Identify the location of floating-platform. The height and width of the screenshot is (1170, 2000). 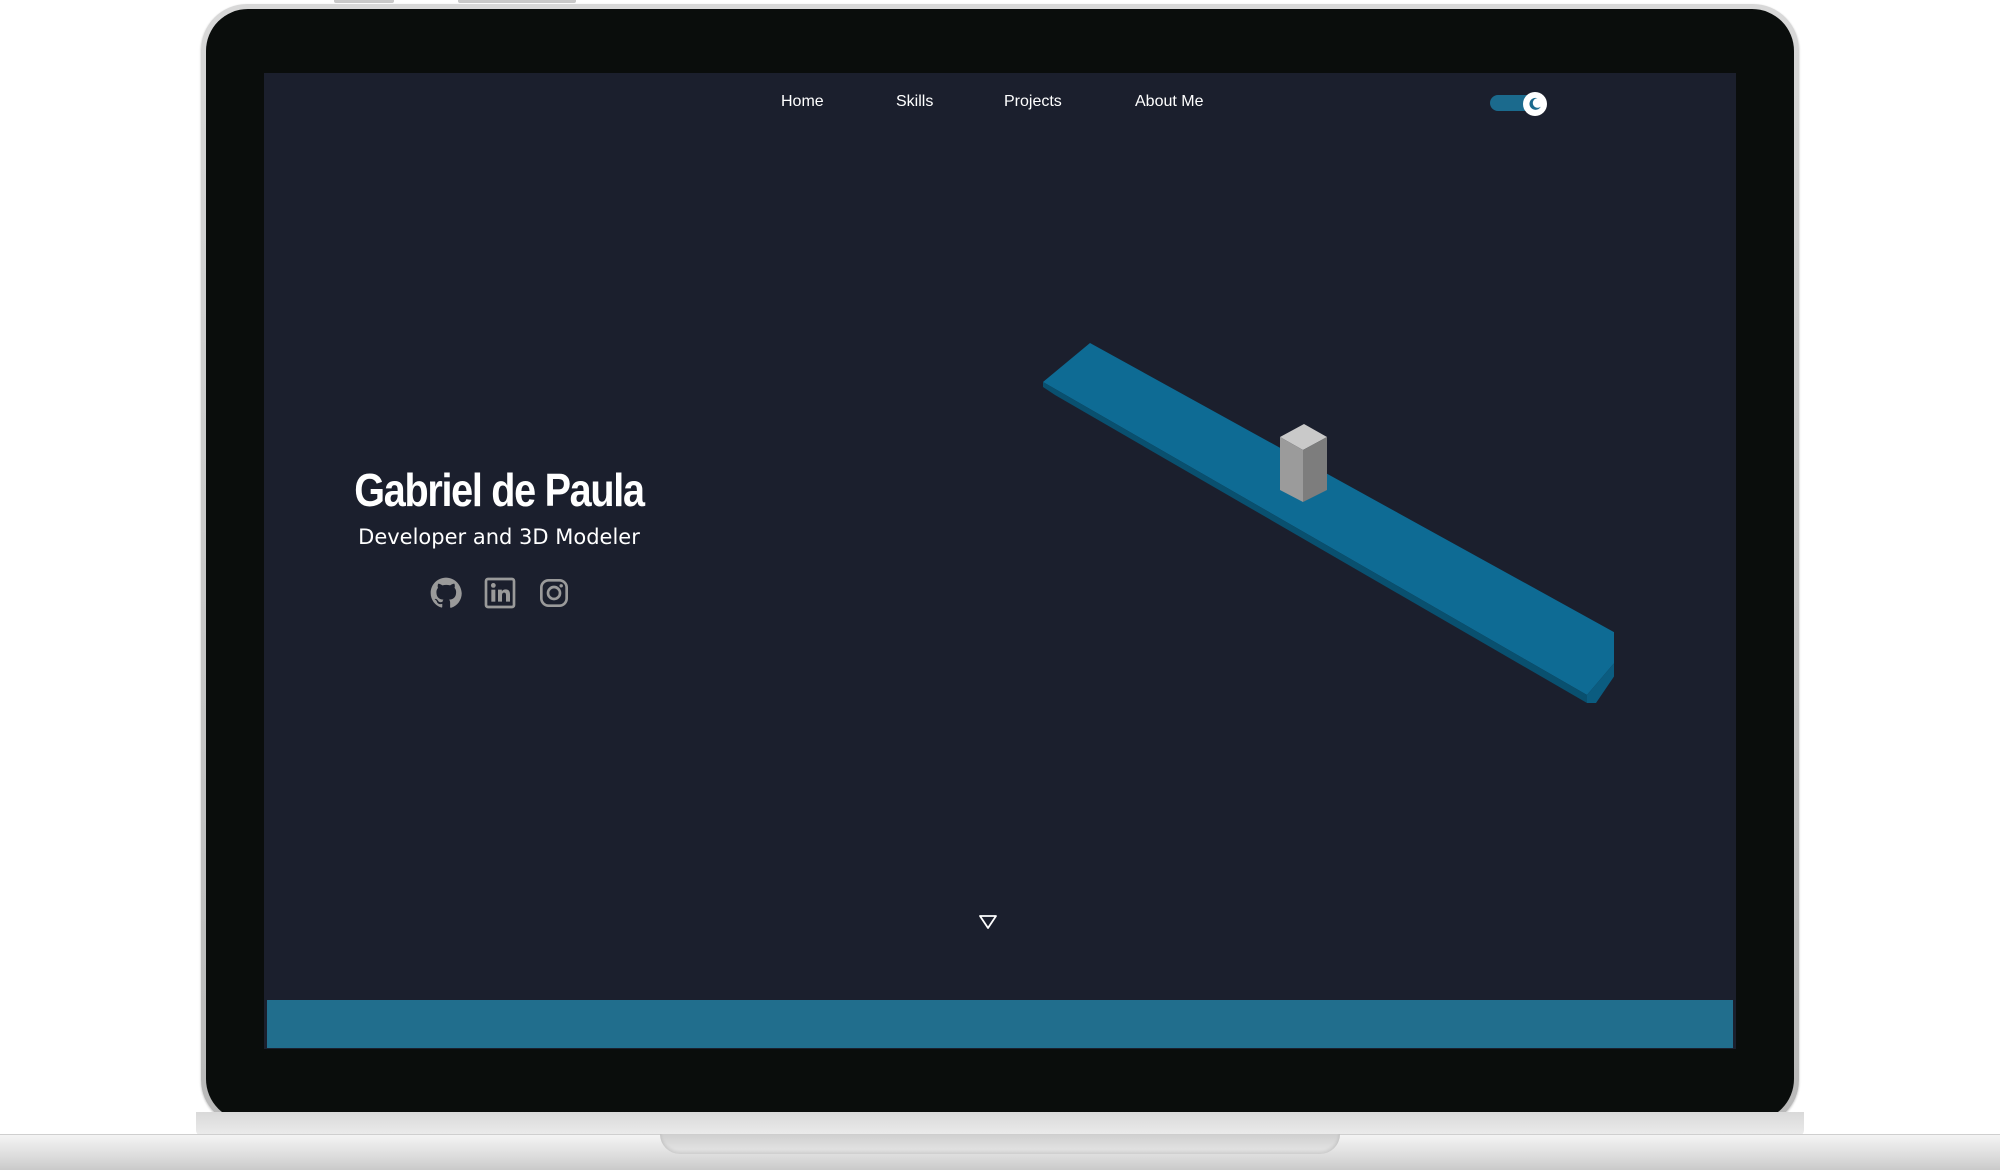
(1328, 523).